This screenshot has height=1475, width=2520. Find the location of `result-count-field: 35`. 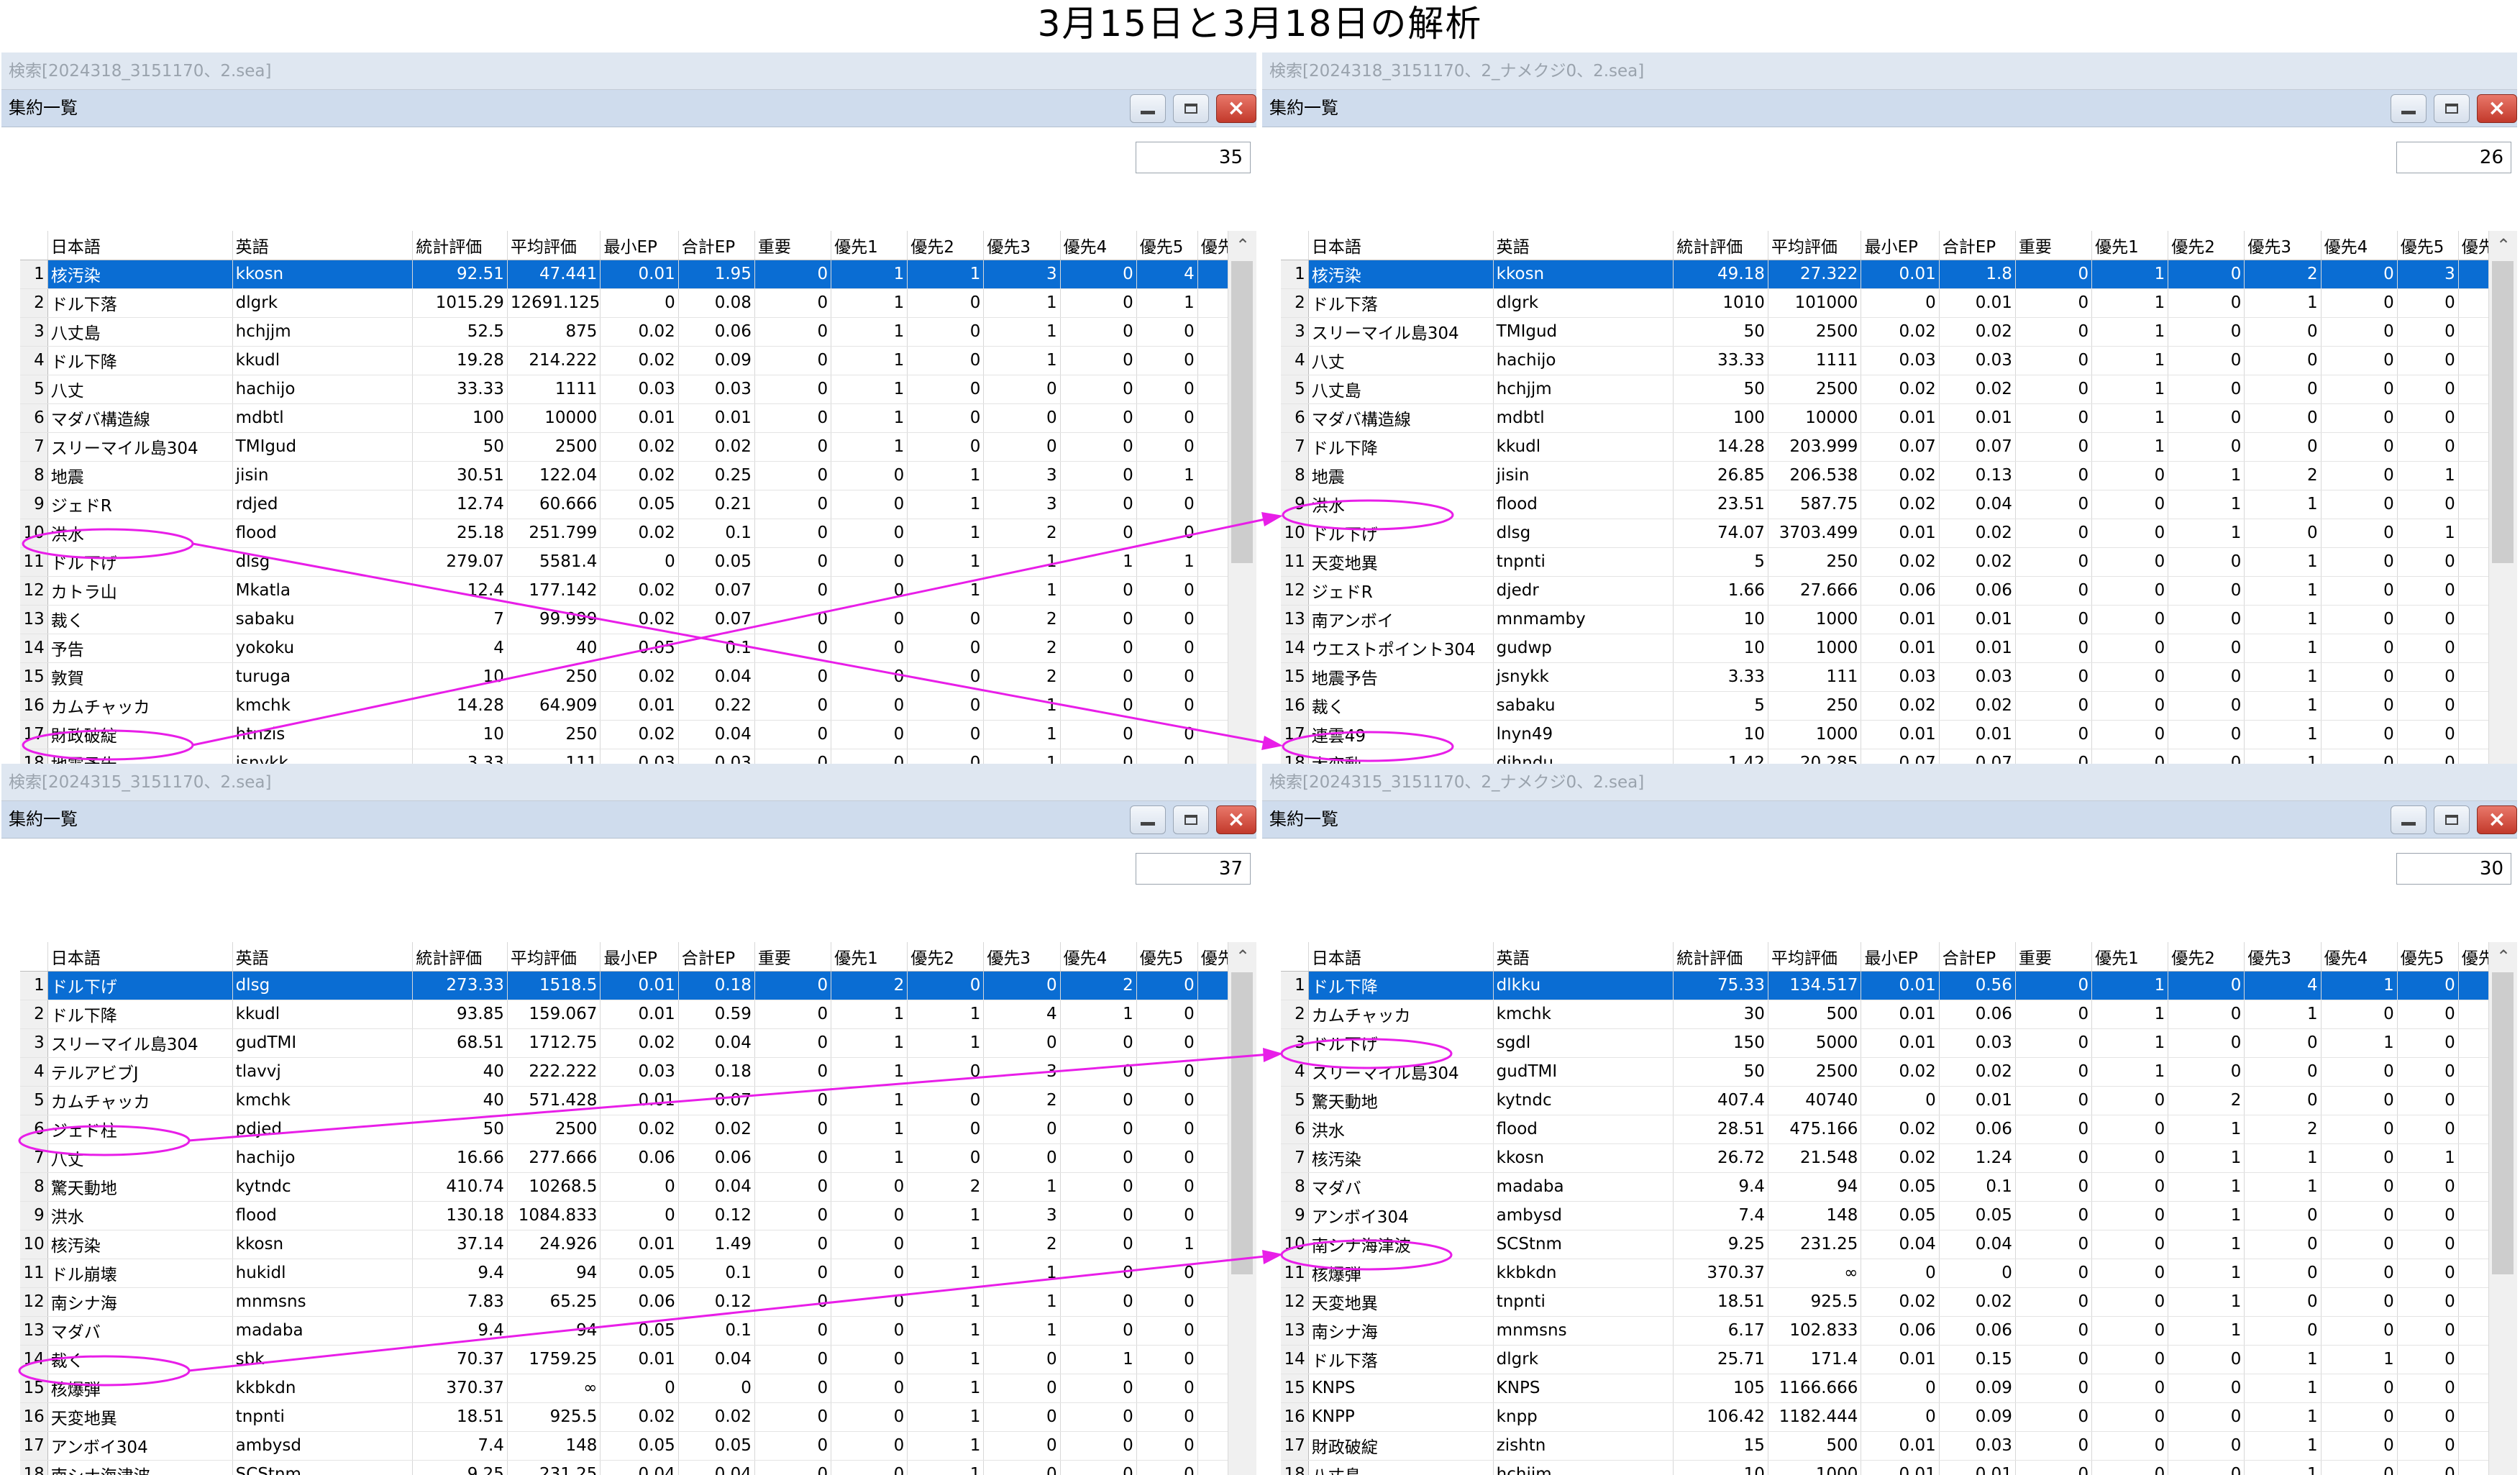

result-count-field: 35 is located at coordinates (1193, 157).